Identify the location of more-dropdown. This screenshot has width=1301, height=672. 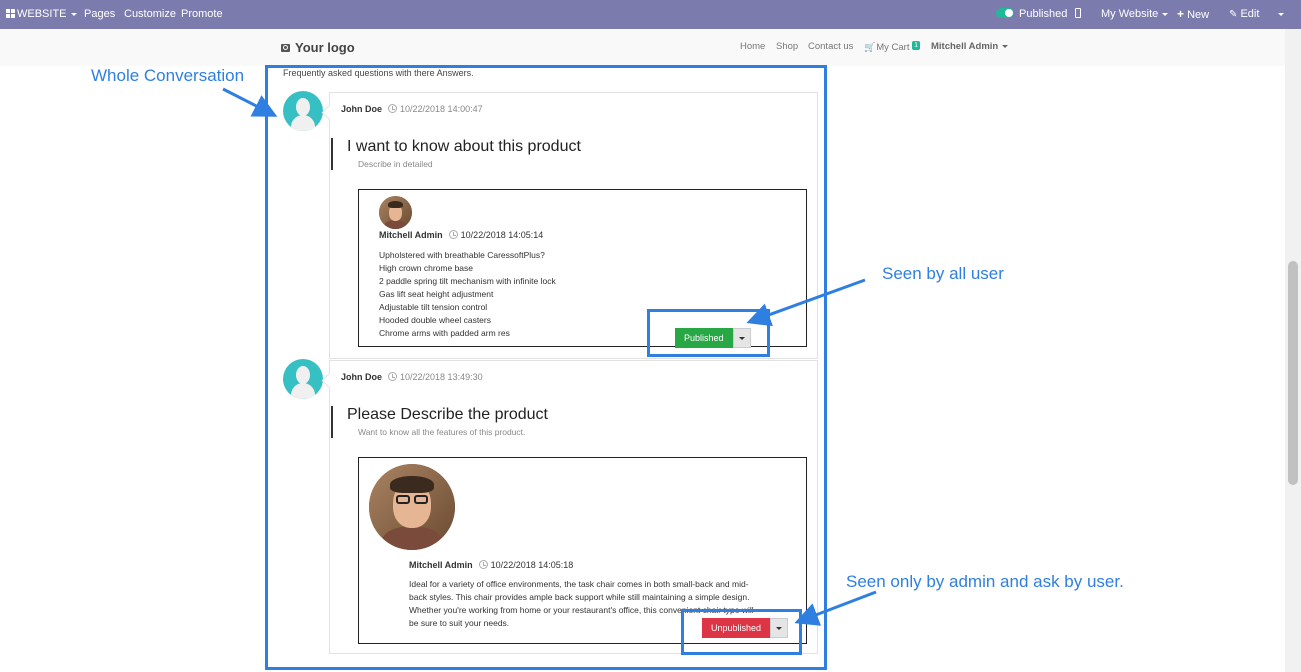
(1279, 14).